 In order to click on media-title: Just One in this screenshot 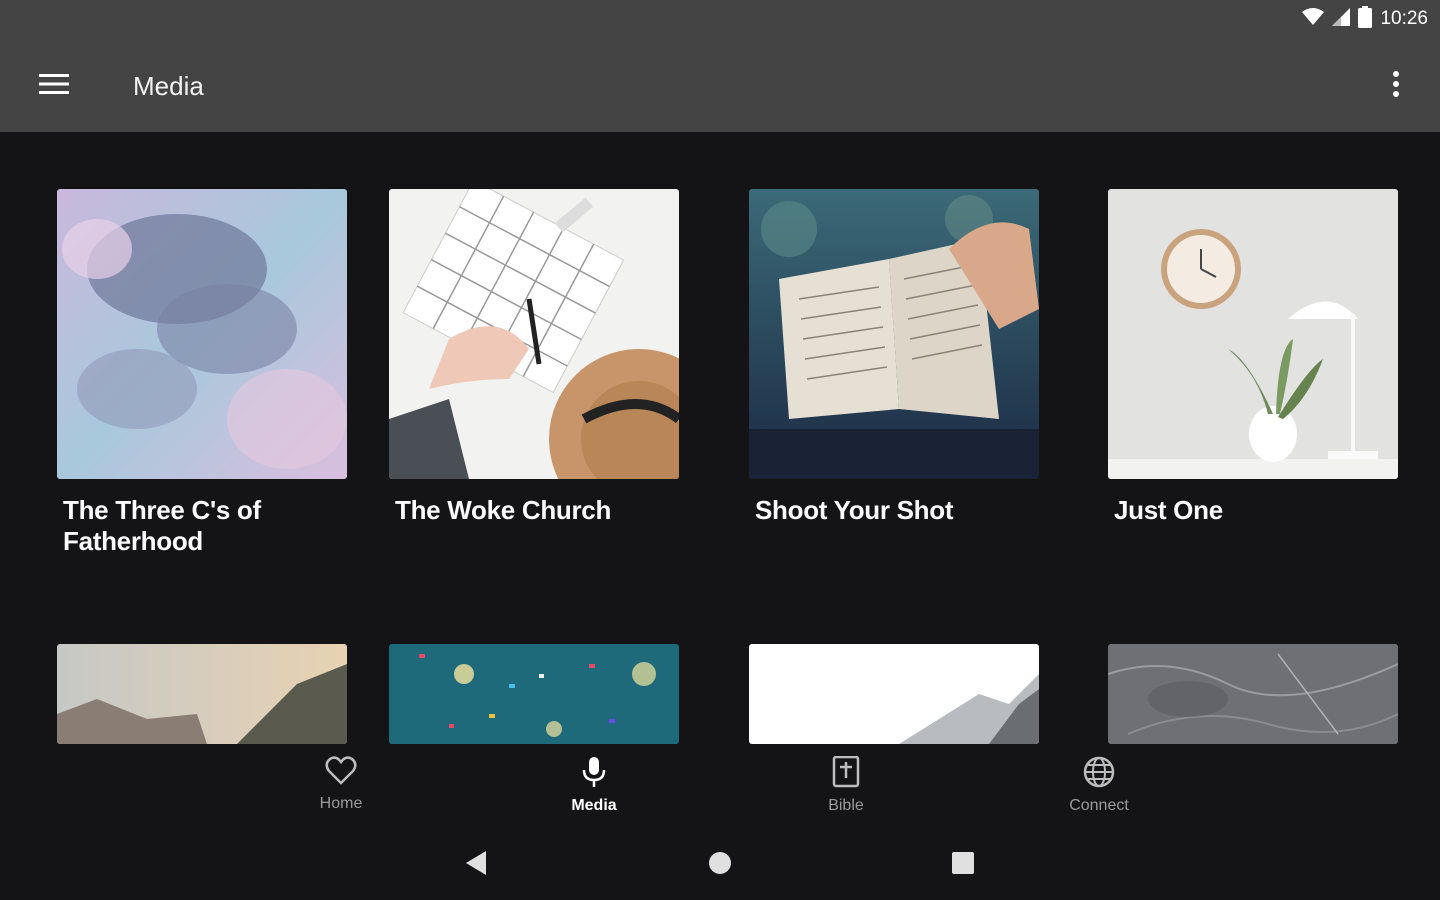, I will do `click(1168, 510)`.